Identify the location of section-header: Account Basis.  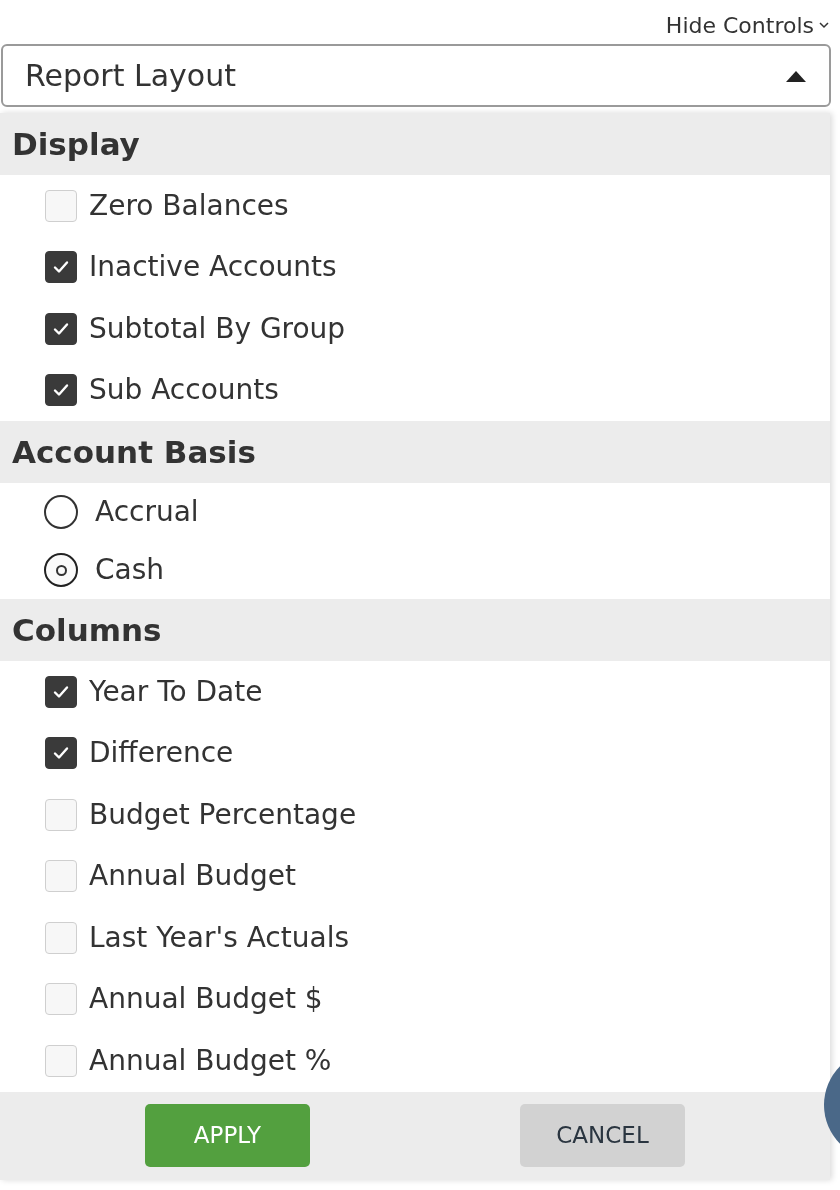
(415, 452).